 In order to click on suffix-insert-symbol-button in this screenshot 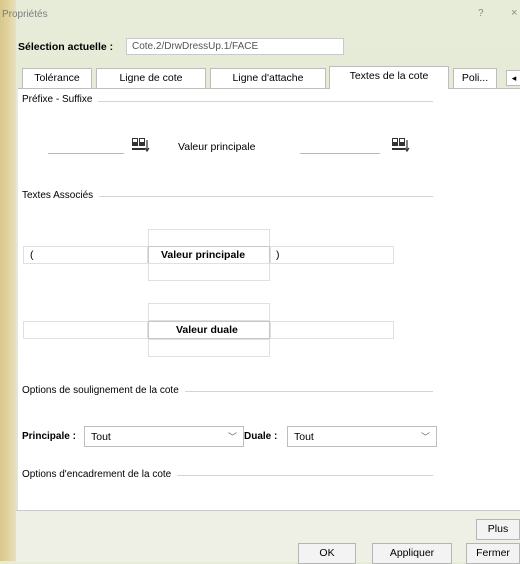, I will do `click(401, 145)`.